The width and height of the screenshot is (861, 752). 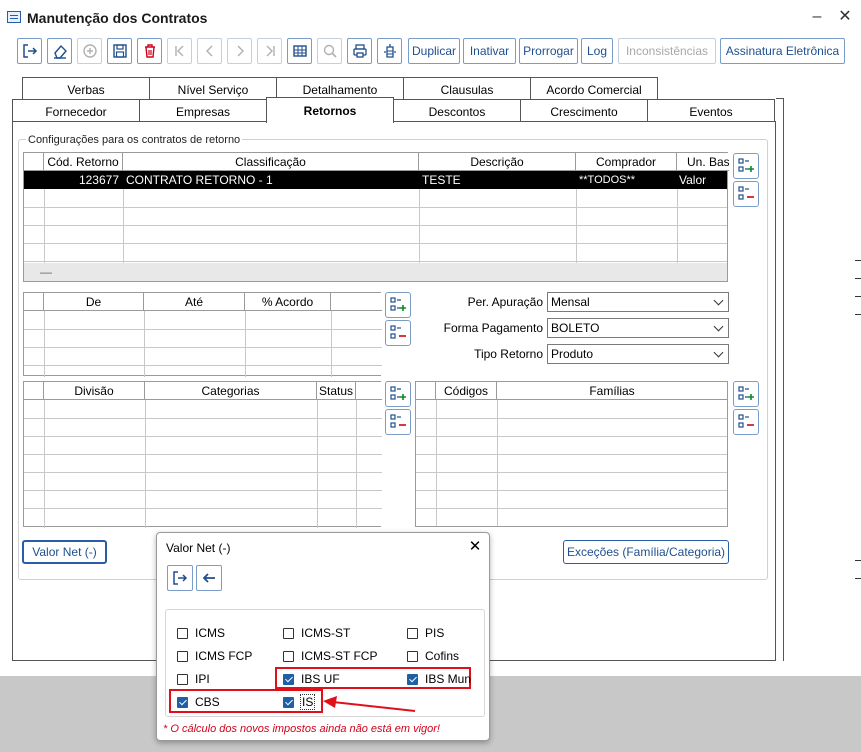 I want to click on add-code-button, so click(x=746, y=394).